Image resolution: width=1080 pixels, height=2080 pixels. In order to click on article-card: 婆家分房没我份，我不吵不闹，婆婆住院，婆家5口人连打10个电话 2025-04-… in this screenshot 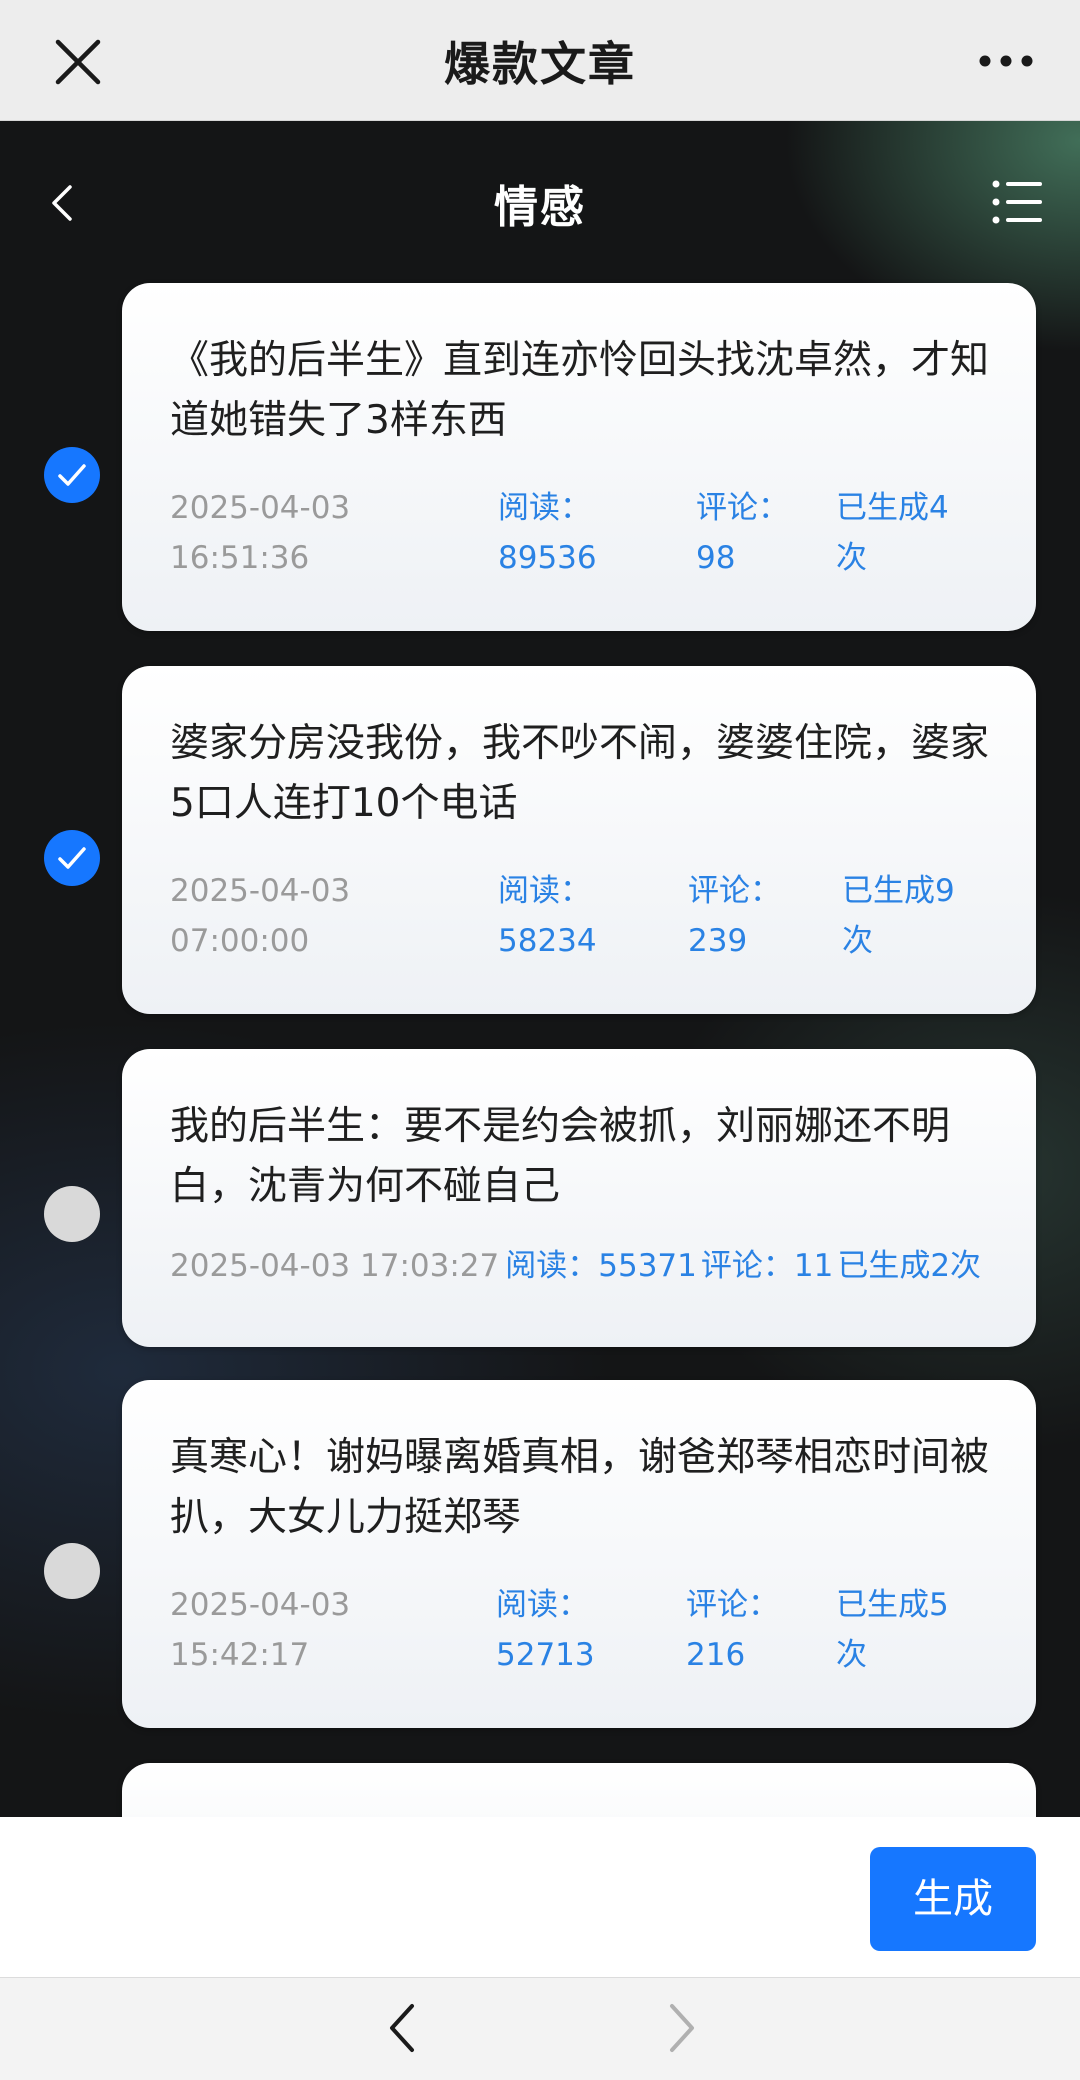, I will do `click(579, 840)`.